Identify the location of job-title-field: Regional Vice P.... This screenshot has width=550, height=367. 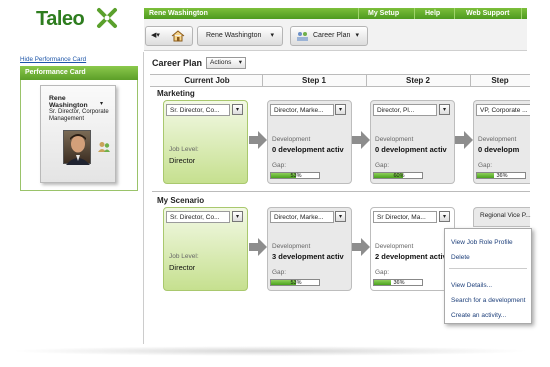
(505, 215).